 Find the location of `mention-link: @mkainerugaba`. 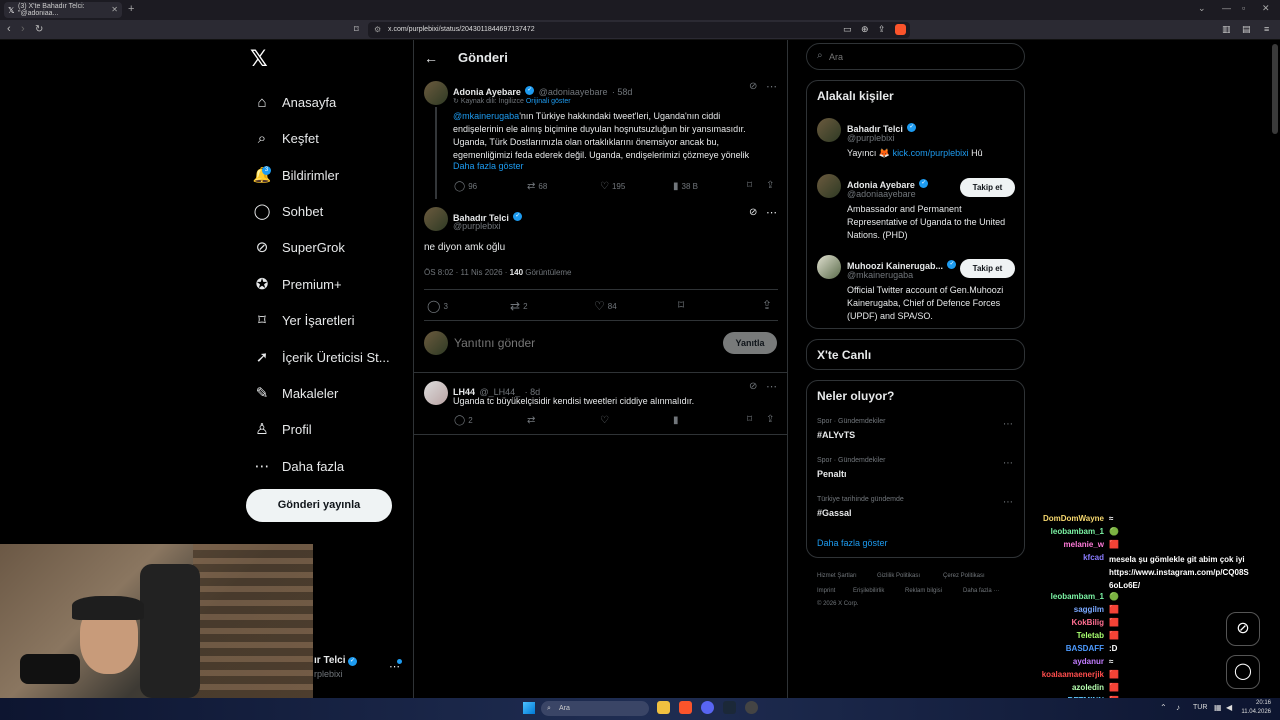

mention-link: @mkainerugaba is located at coordinates (486, 116).